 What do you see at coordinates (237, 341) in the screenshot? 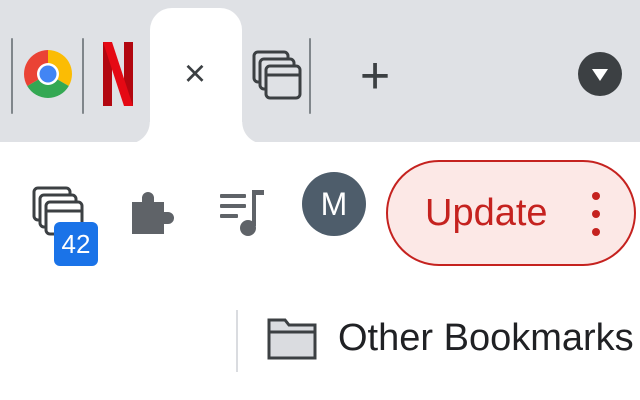
I see `bookmarks-separator` at bounding box center [237, 341].